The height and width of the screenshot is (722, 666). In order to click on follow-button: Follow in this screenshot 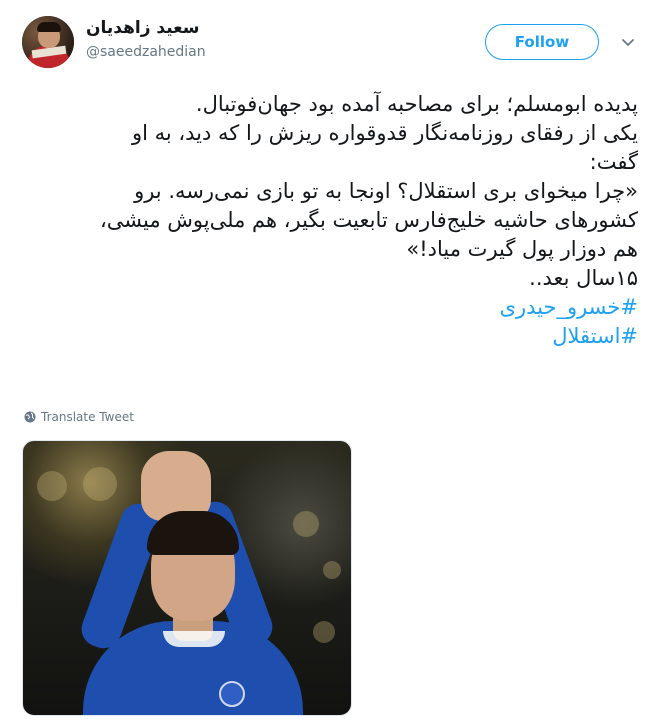, I will do `click(542, 42)`.